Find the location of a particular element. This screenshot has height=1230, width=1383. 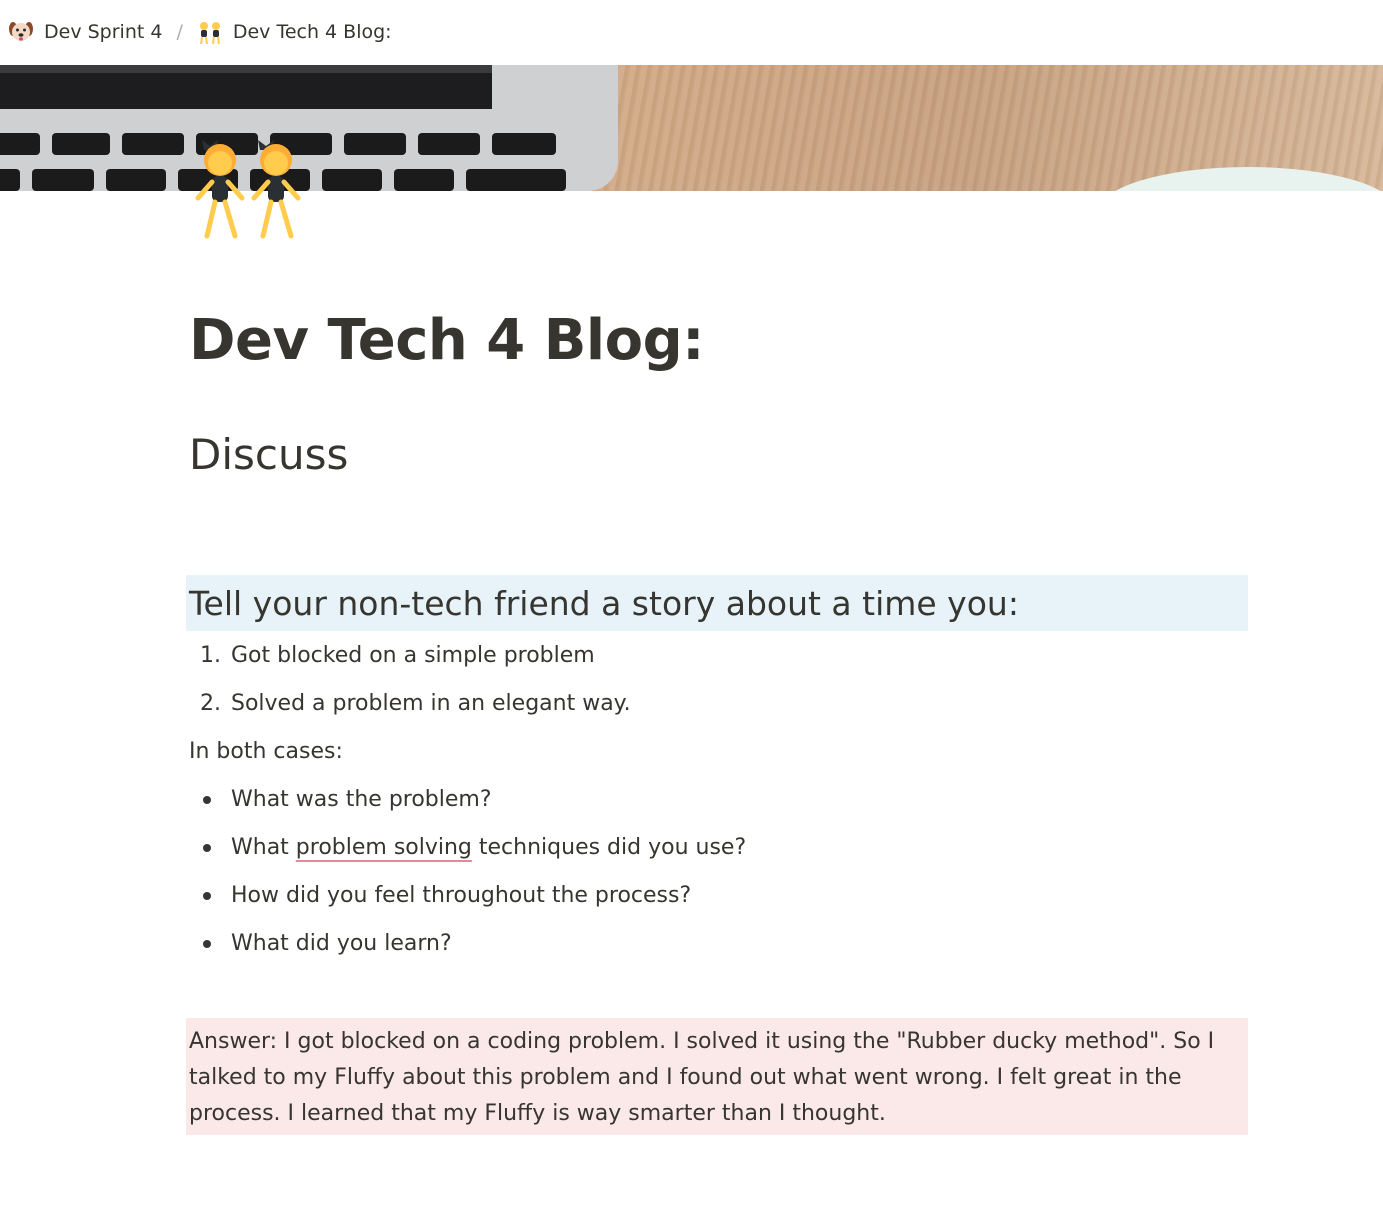

list-item-text: How did you feel throughout the process? is located at coordinates (461, 895).